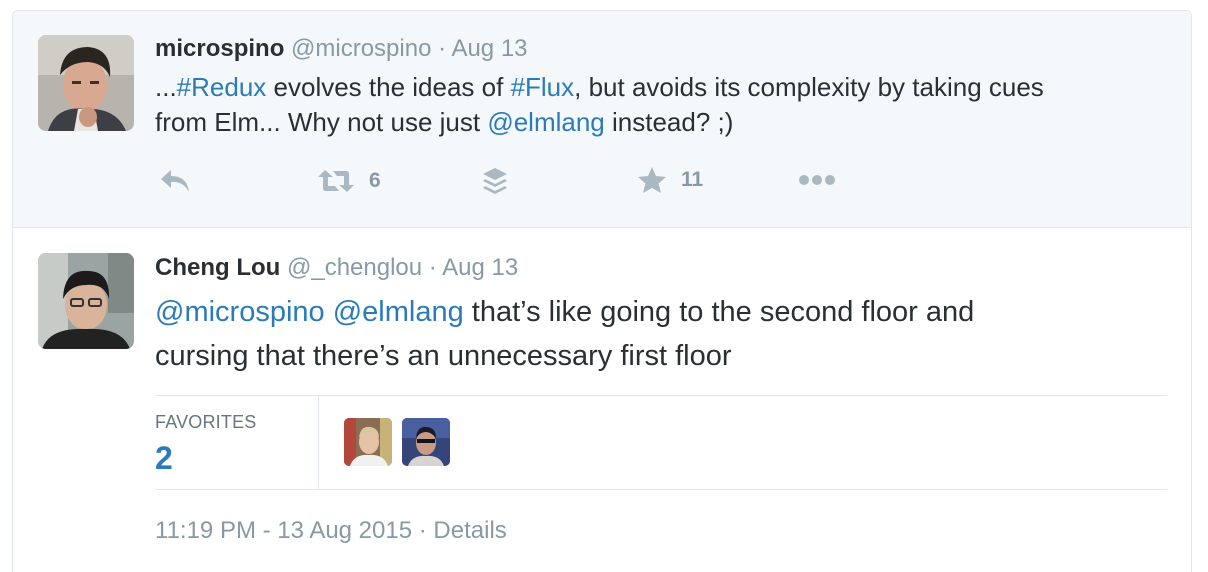  Describe the element at coordinates (670, 180) in the screenshot. I see `favorite-button: 11` at that location.